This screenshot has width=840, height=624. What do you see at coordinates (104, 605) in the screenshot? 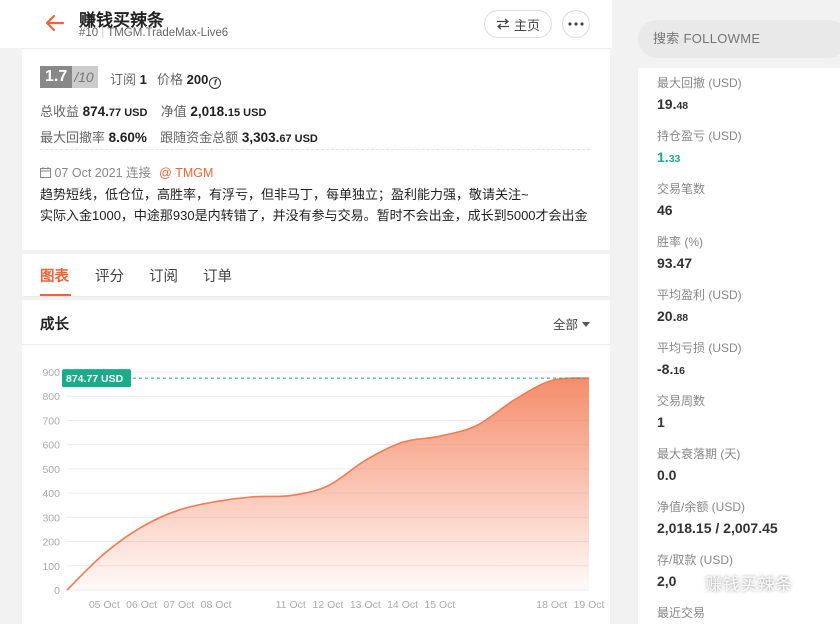
I see `x-tick-label: 05 Oct` at bounding box center [104, 605].